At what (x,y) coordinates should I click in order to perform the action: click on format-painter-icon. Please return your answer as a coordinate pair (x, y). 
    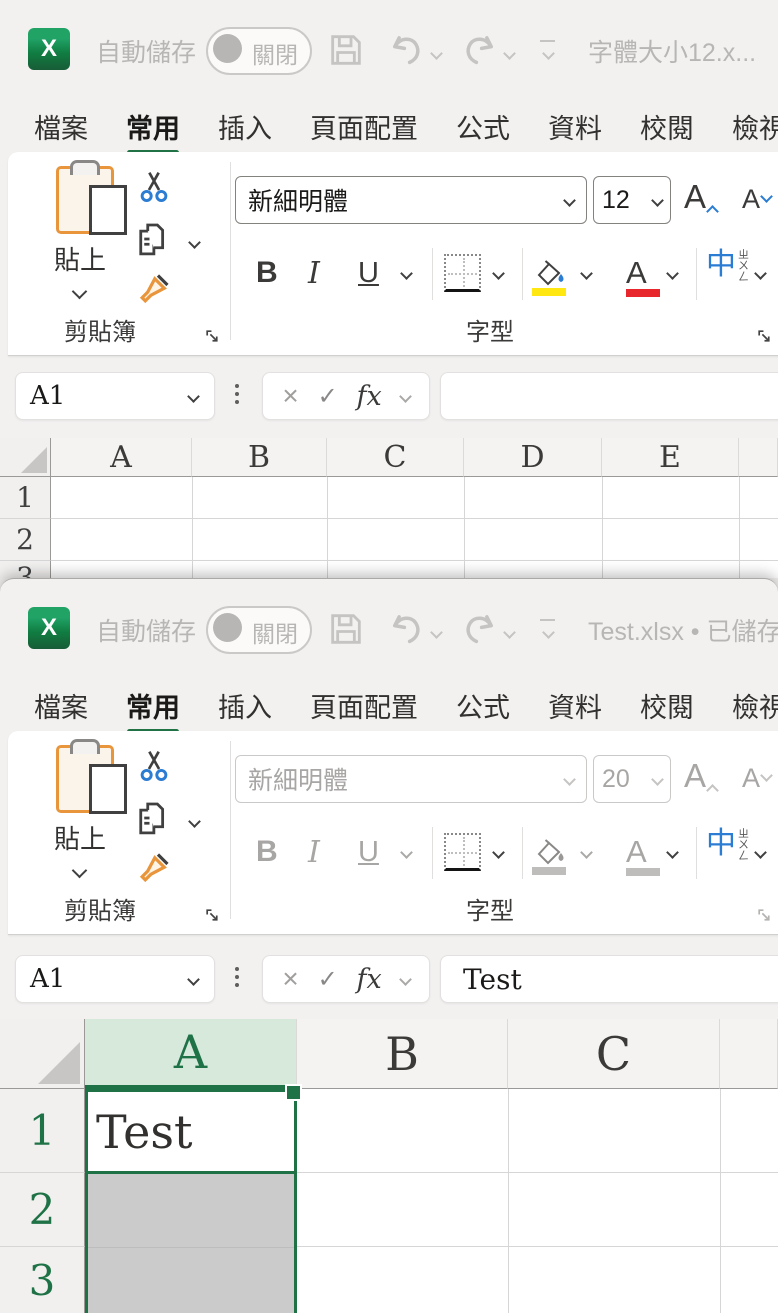
    Looking at the image, I should click on (154, 868).